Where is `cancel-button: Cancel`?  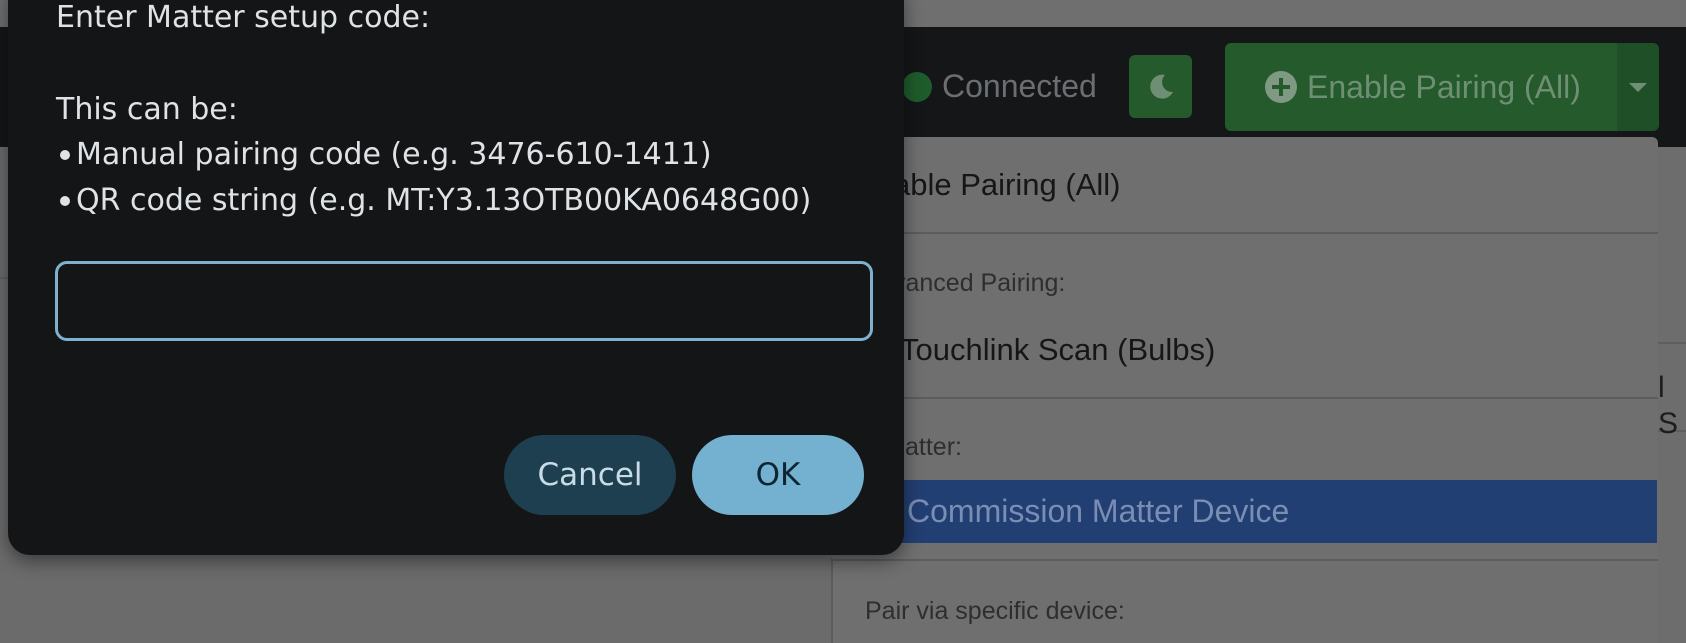
cancel-button: Cancel is located at coordinates (590, 475).